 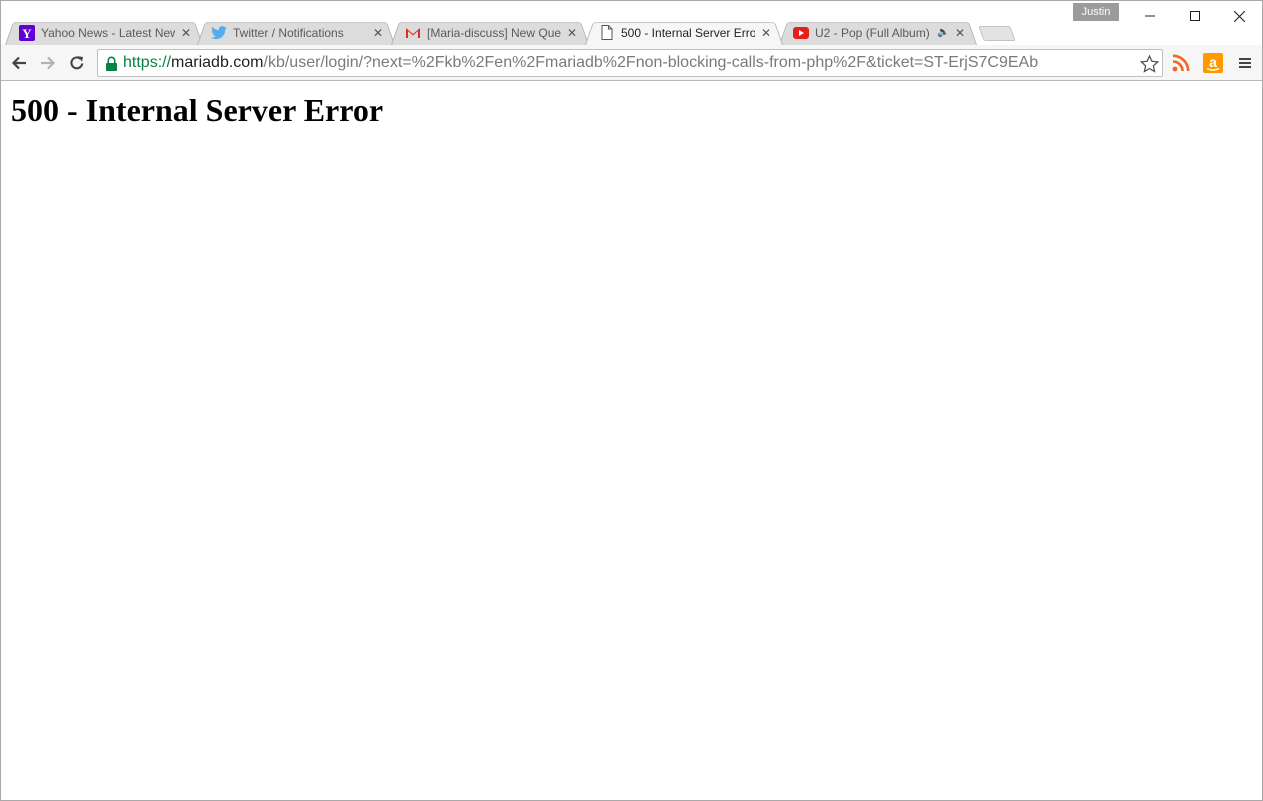 What do you see at coordinates (197, 110) in the screenshot?
I see `page-title: 500 - Internal Server Error` at bounding box center [197, 110].